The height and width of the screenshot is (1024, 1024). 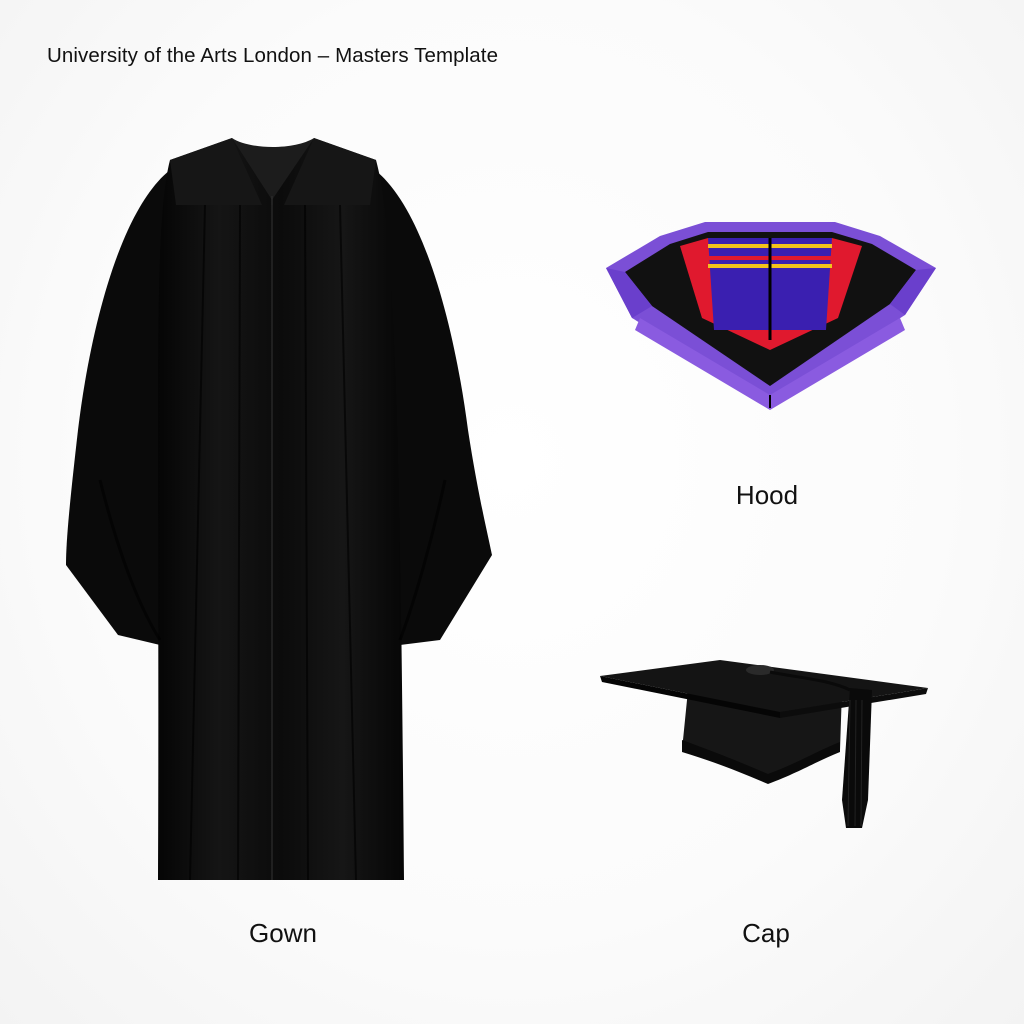 I want to click on hood-label: Hood, so click(x=767, y=495).